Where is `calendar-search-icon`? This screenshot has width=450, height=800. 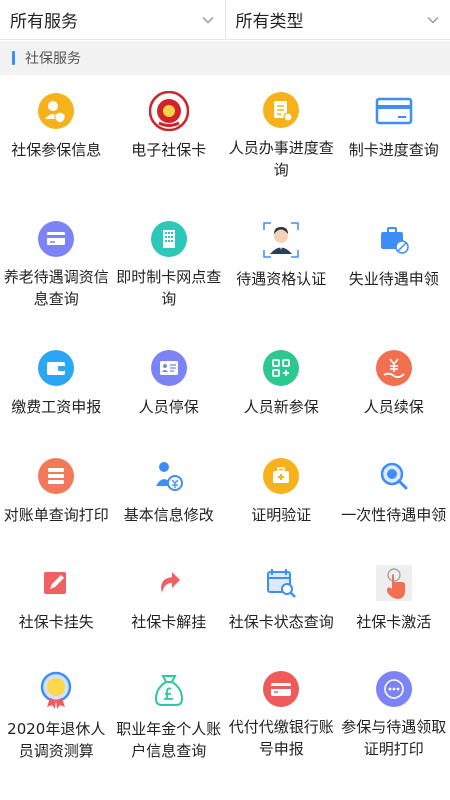
calendar-search-icon is located at coordinates (281, 583).